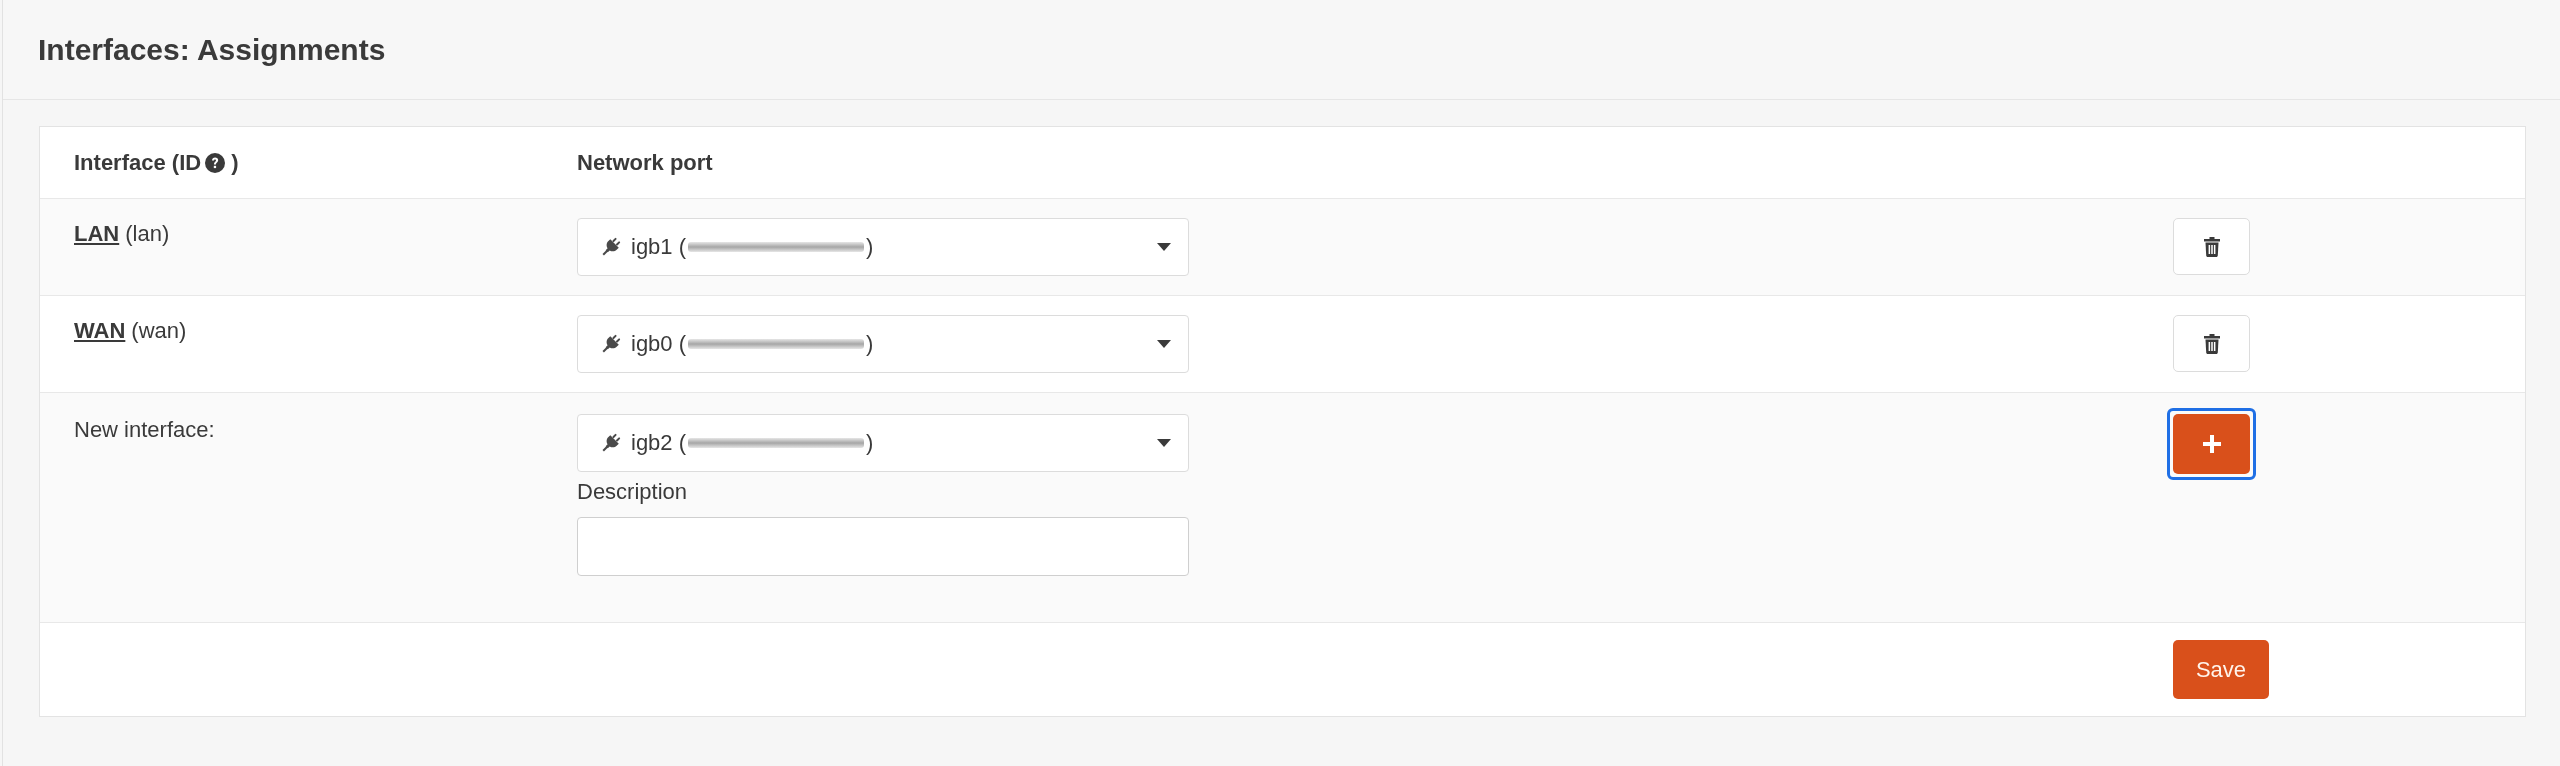 The width and height of the screenshot is (2560, 766). I want to click on page-title: Interfaces: Assignments, so click(212, 49).